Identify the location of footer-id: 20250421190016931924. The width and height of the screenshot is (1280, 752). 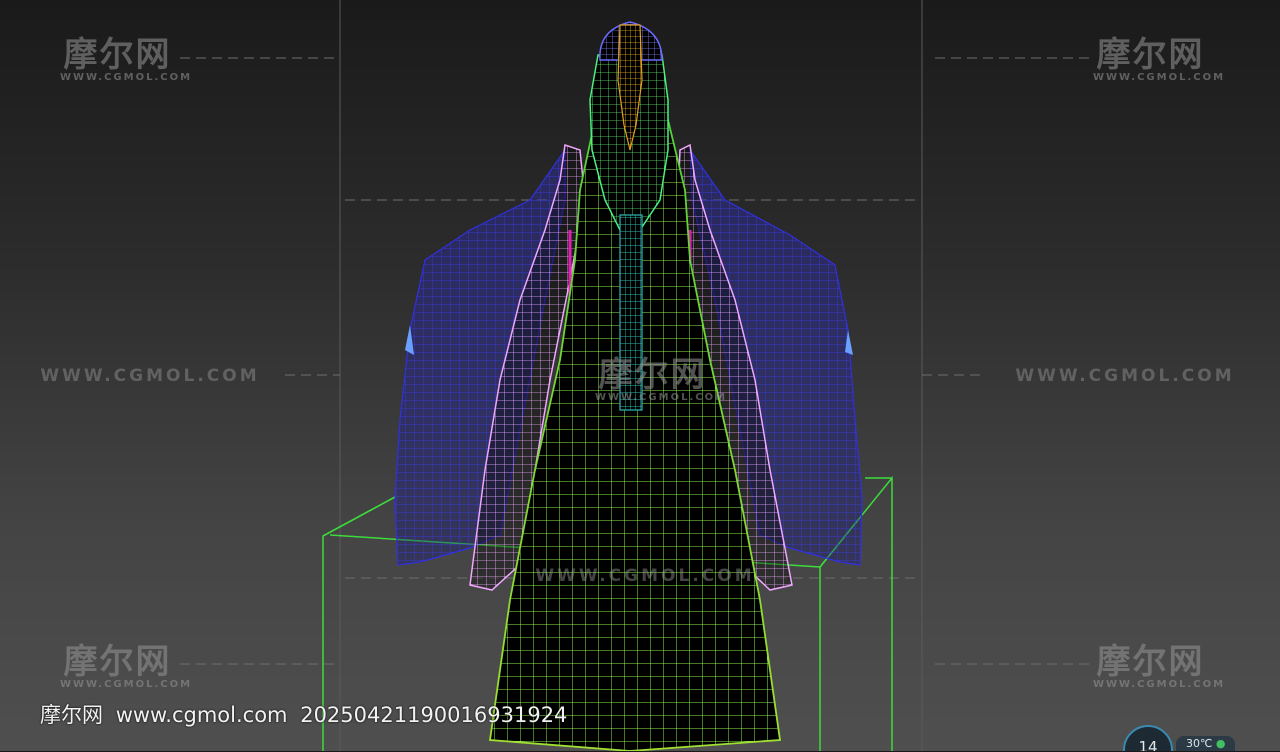
(434, 715).